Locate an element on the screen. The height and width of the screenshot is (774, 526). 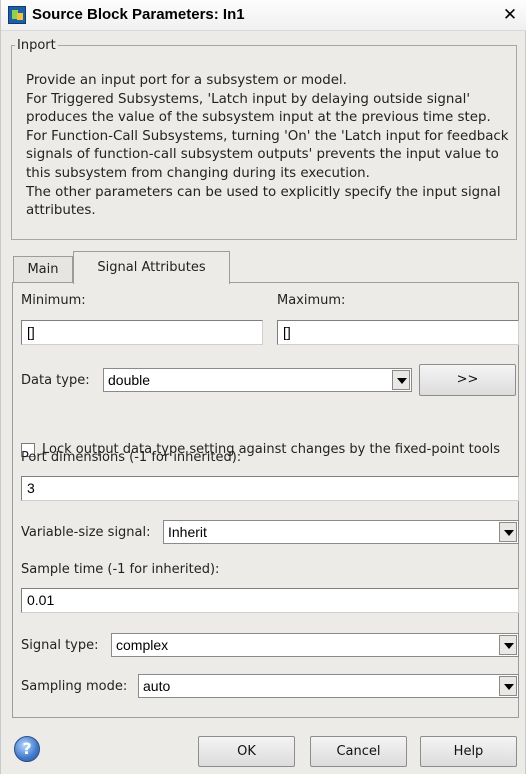
sampling-mode-select: auto is located at coordinates (328, 686).